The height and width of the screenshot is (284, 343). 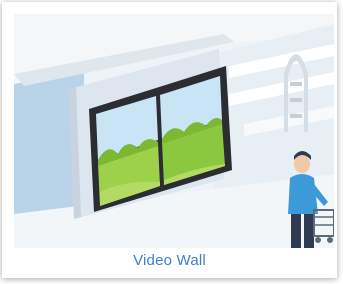 I want to click on card-caption: Video Wall, so click(x=169, y=260).